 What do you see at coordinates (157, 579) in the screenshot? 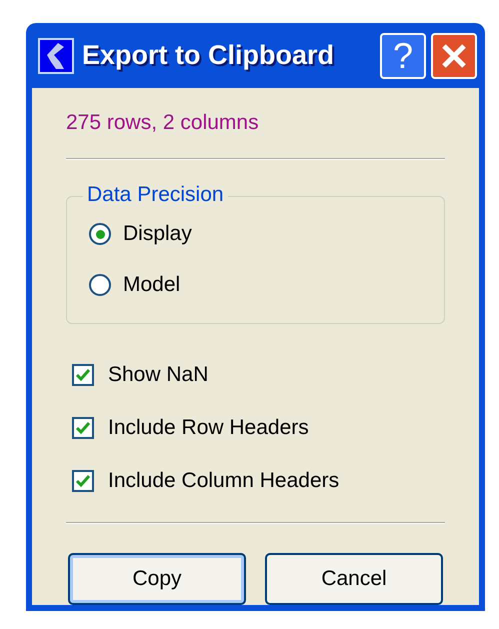
I see `dialog-button: Copy` at bounding box center [157, 579].